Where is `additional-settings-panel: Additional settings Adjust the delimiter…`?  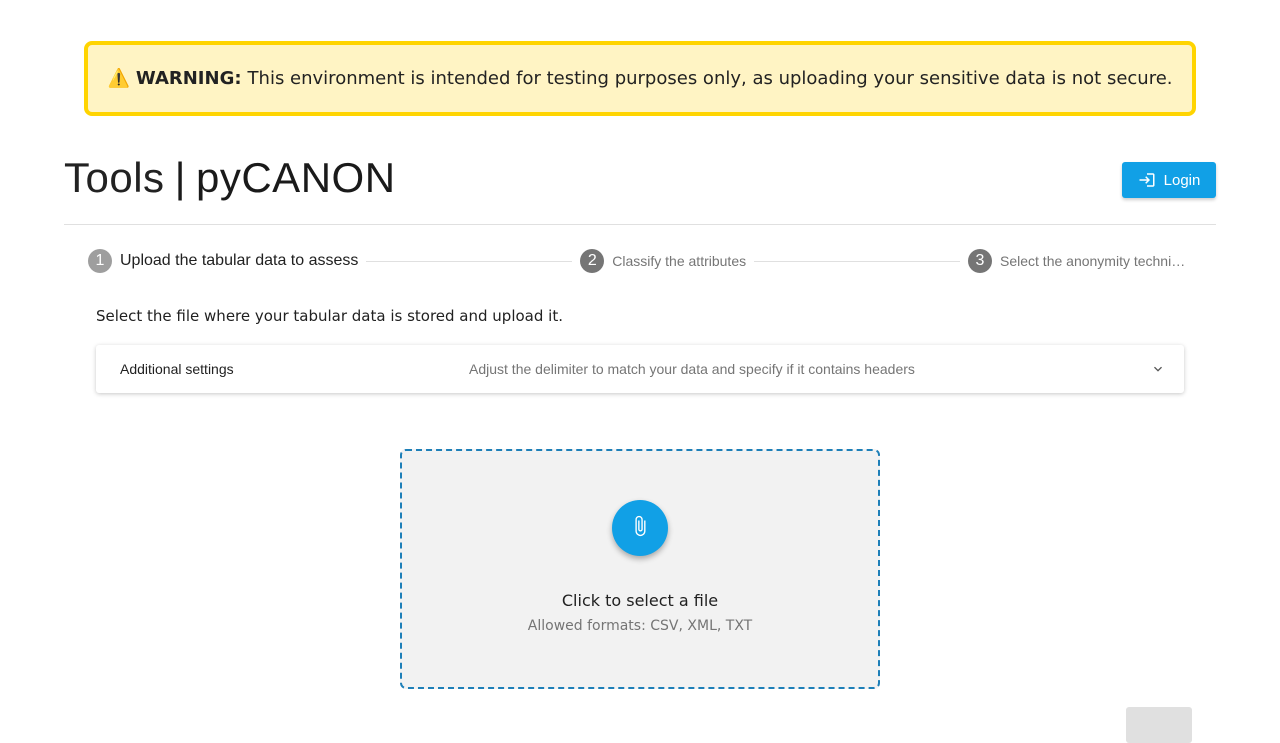 additional-settings-panel: Additional settings Adjust the delimiter… is located at coordinates (640, 369).